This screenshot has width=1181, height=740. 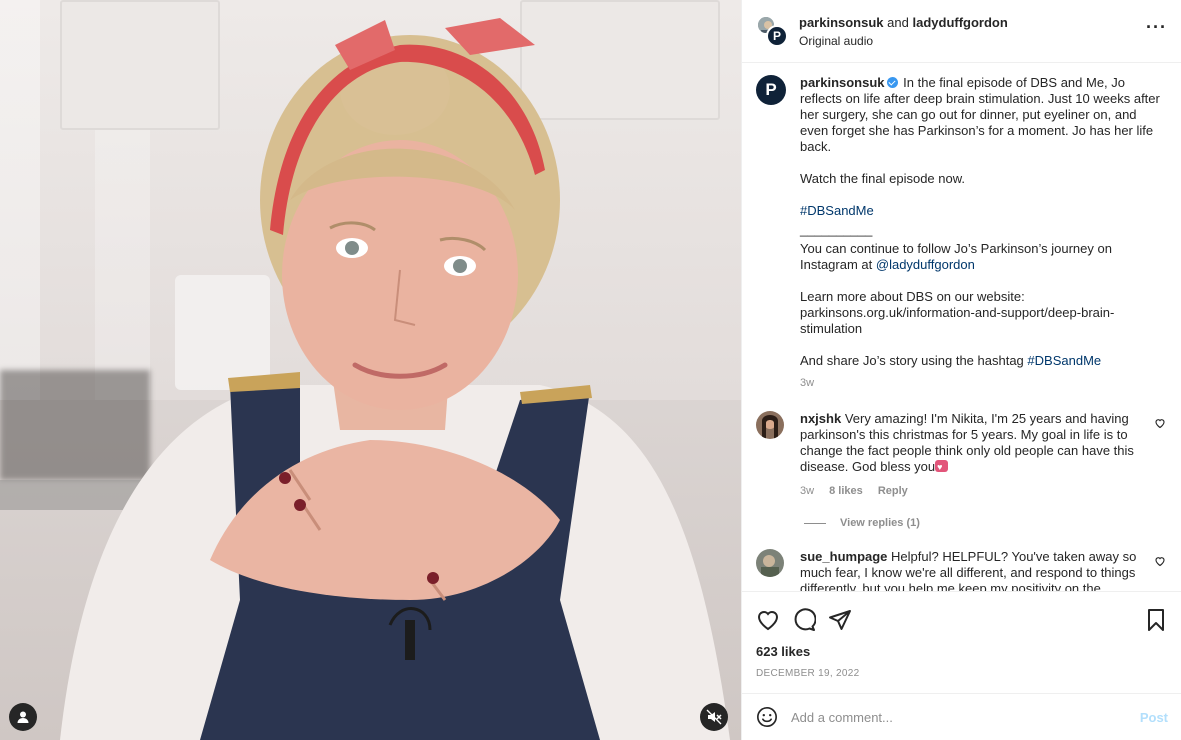 What do you see at coordinates (768, 620) in the screenshot?
I see `like-heart-icon` at bounding box center [768, 620].